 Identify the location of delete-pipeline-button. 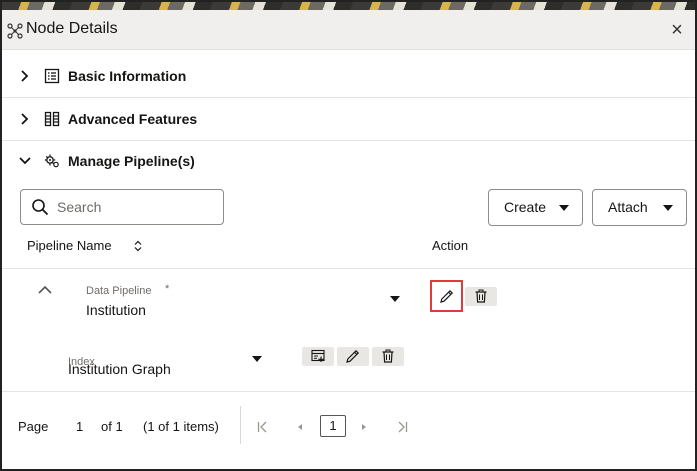
(481, 296).